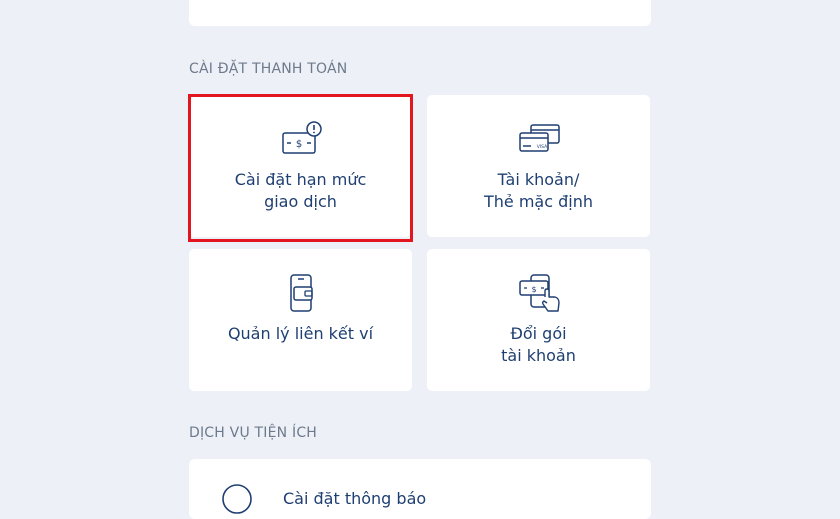 The width and height of the screenshot is (840, 519). What do you see at coordinates (301, 293) in the screenshot?
I see `phone-wallet-icon` at bounding box center [301, 293].